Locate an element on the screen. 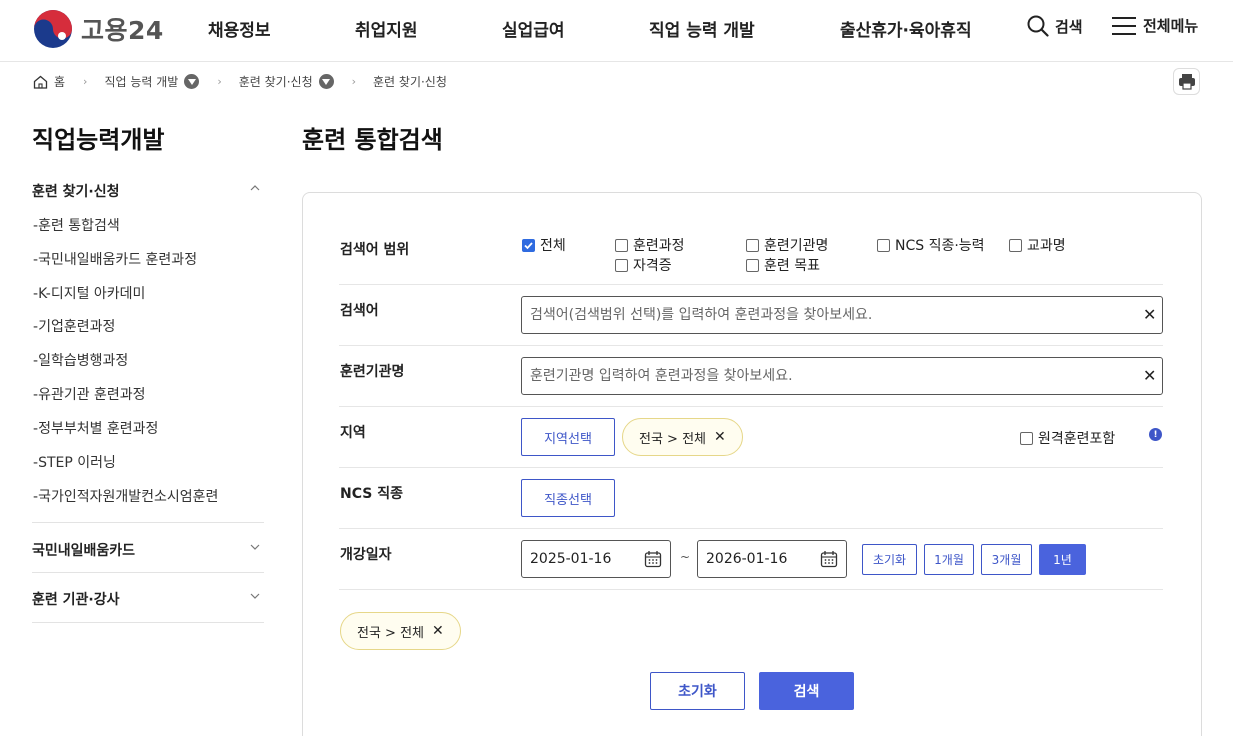 The width and height of the screenshot is (1233, 736). breadcrumb-home: 홈 is located at coordinates (49, 81).